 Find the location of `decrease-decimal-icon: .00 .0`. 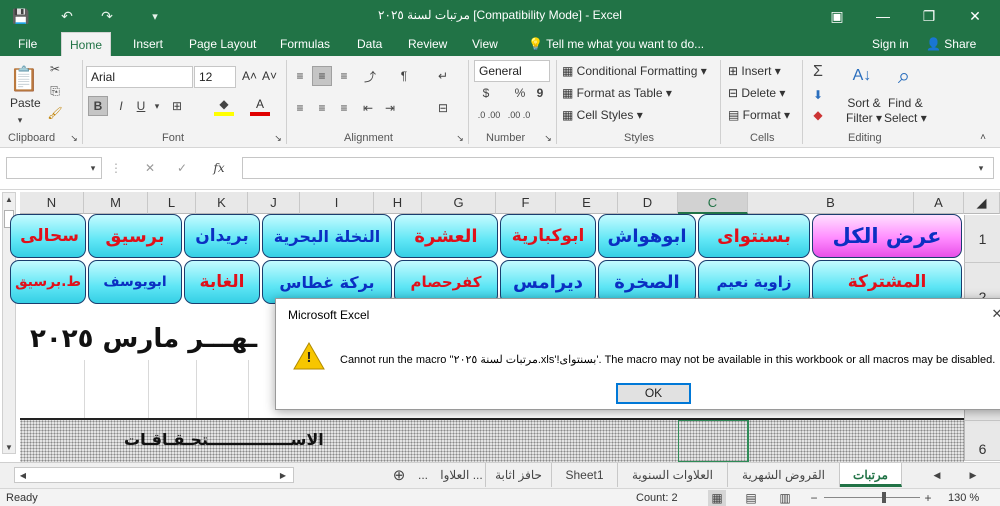

decrease-decimal-icon: .00 .0 is located at coordinates (519, 115).